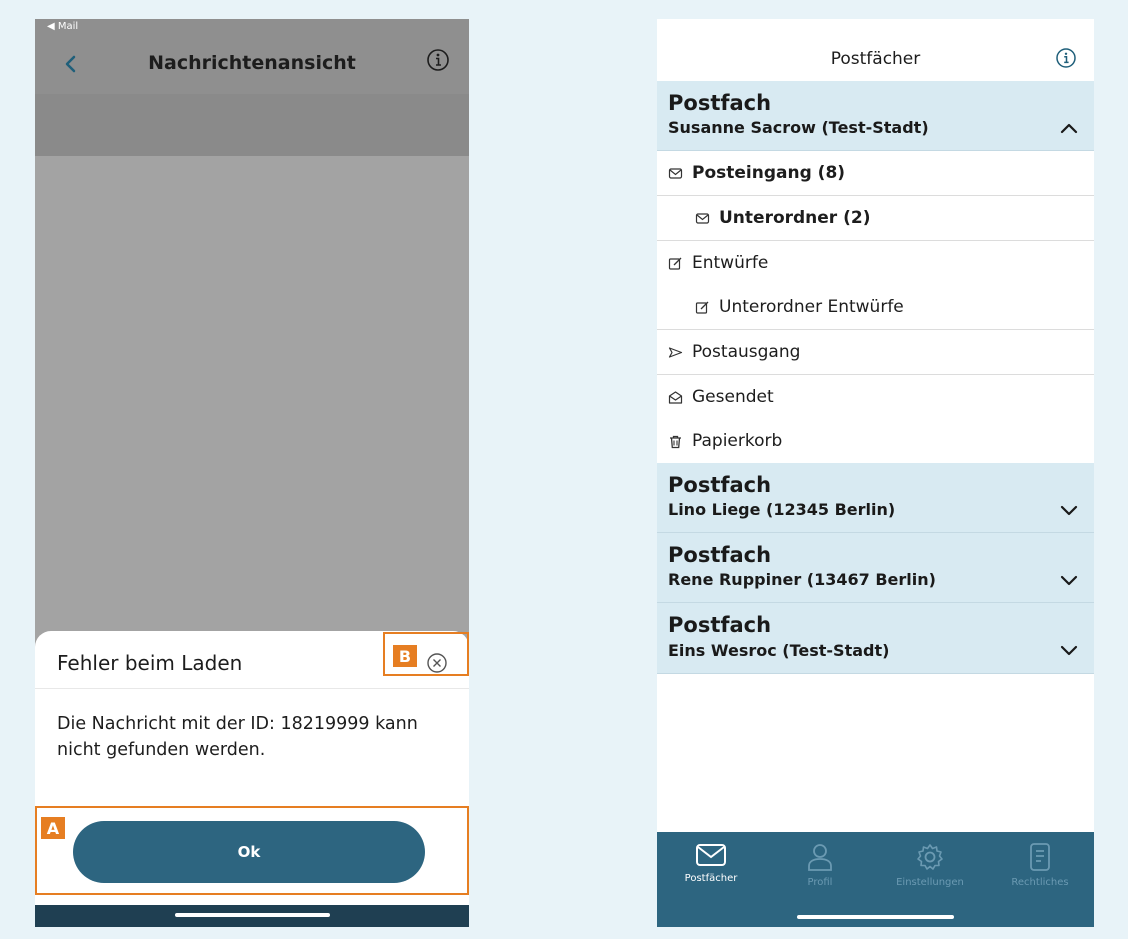 This screenshot has width=1128, height=939. I want to click on content-placeholder, so click(252, 125).